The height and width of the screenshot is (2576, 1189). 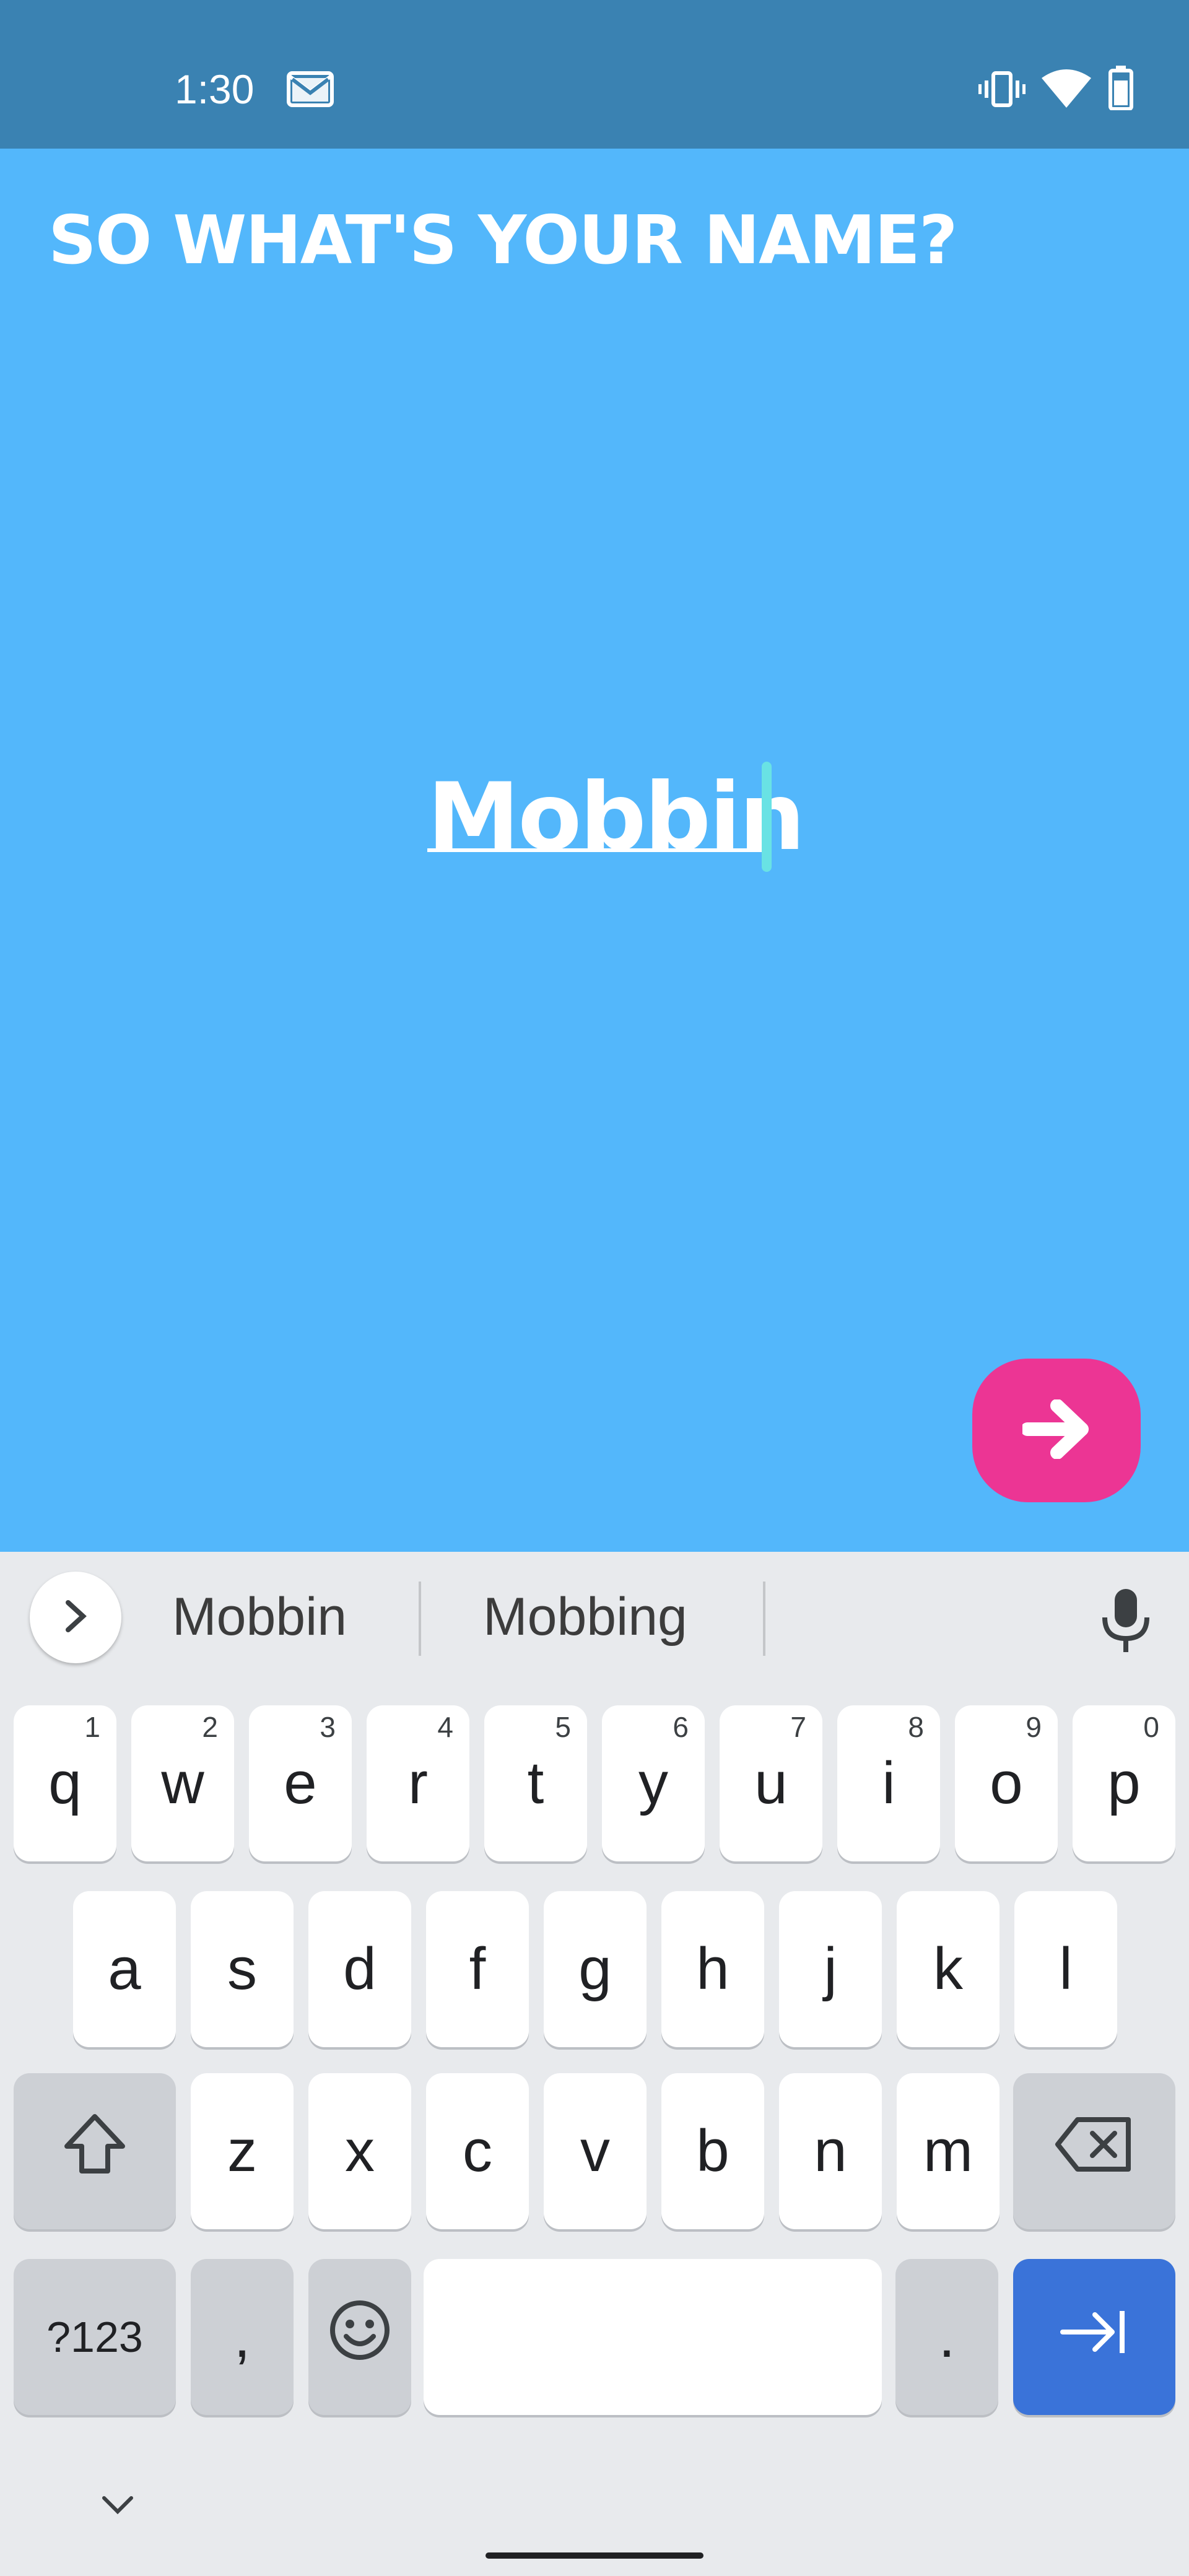 I want to click on expand-toolbar-button, so click(x=75, y=1617).